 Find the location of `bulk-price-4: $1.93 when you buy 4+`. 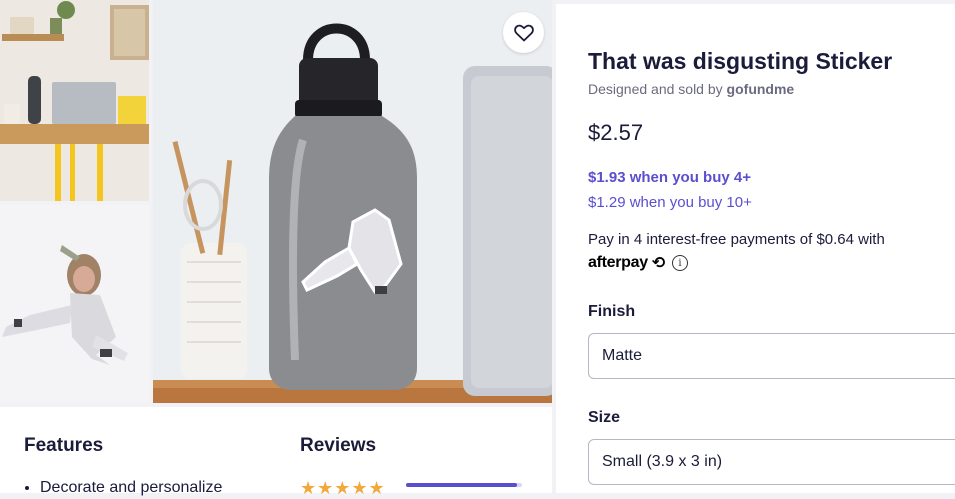

bulk-price-4: $1.93 when you buy 4+ is located at coordinates (669, 177).